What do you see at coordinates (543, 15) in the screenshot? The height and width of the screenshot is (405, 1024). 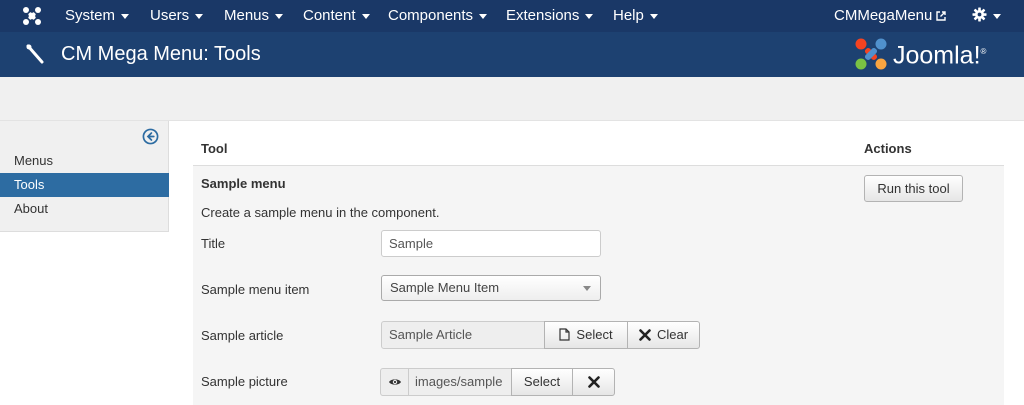 I see `nav-extensions-label: Extensions` at bounding box center [543, 15].